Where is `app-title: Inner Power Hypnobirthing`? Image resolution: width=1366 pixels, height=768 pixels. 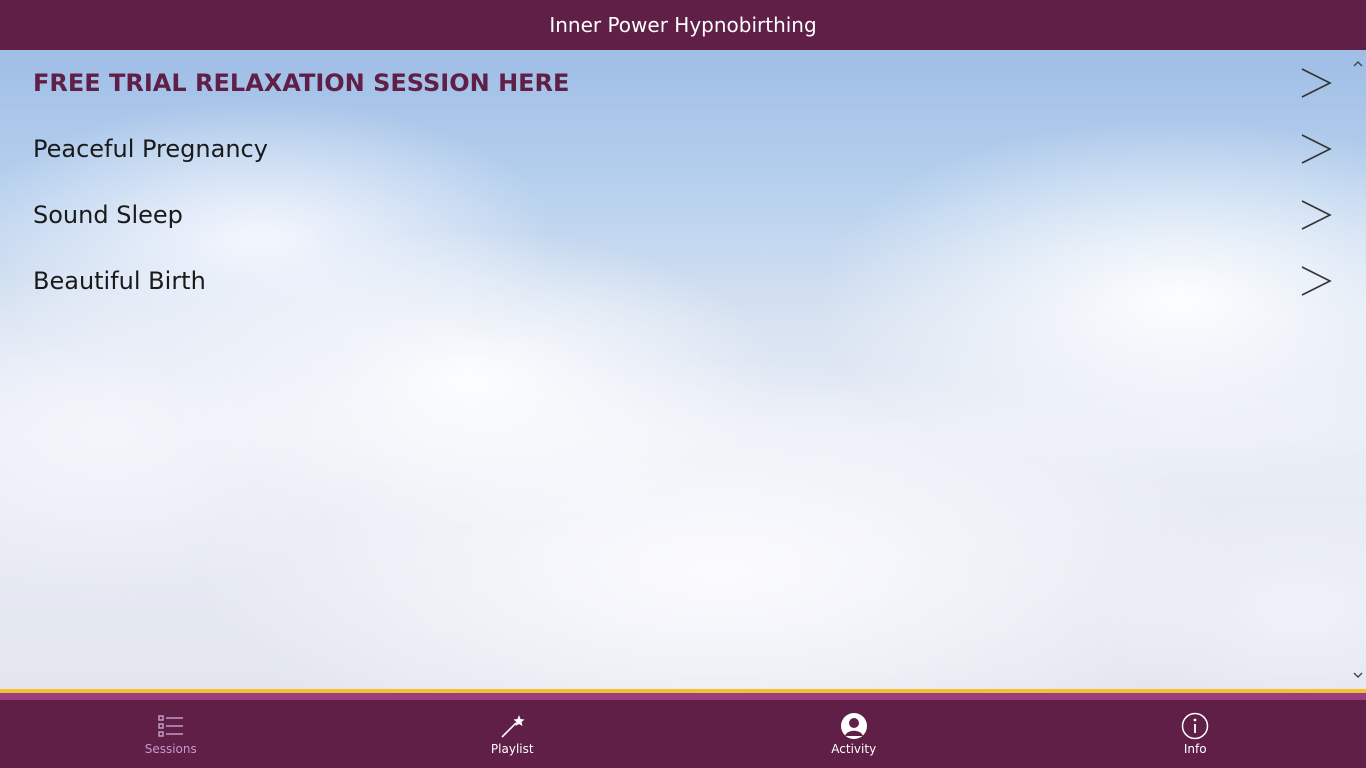
app-title: Inner Power Hypnobirthing is located at coordinates (683, 25).